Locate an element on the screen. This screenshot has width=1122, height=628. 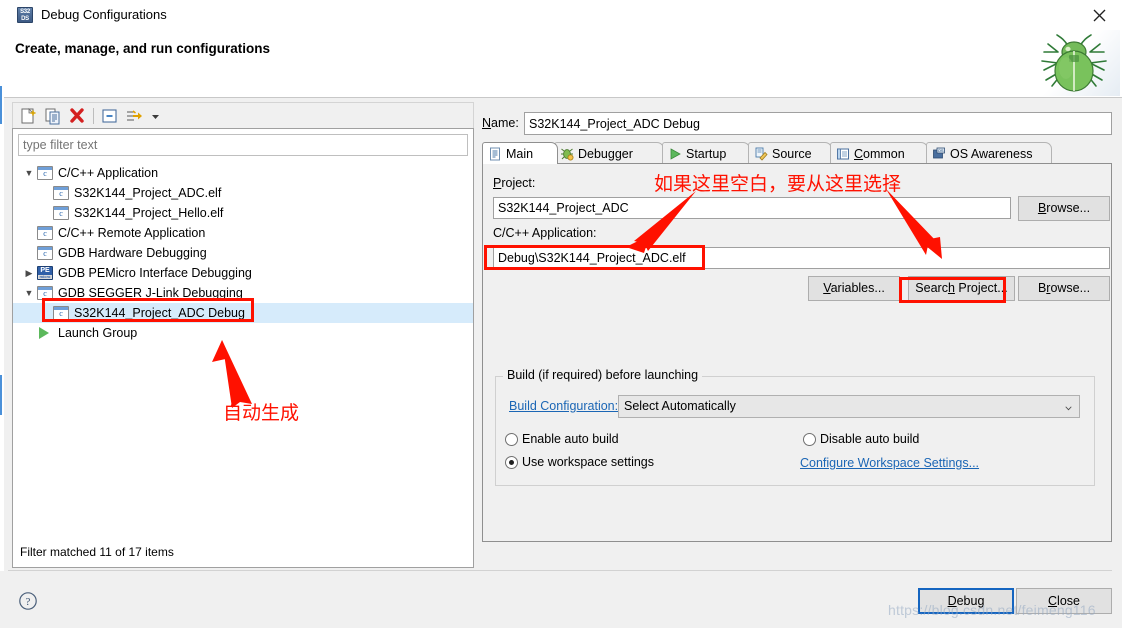
tab-label: Debugger is located at coordinates (605, 153).